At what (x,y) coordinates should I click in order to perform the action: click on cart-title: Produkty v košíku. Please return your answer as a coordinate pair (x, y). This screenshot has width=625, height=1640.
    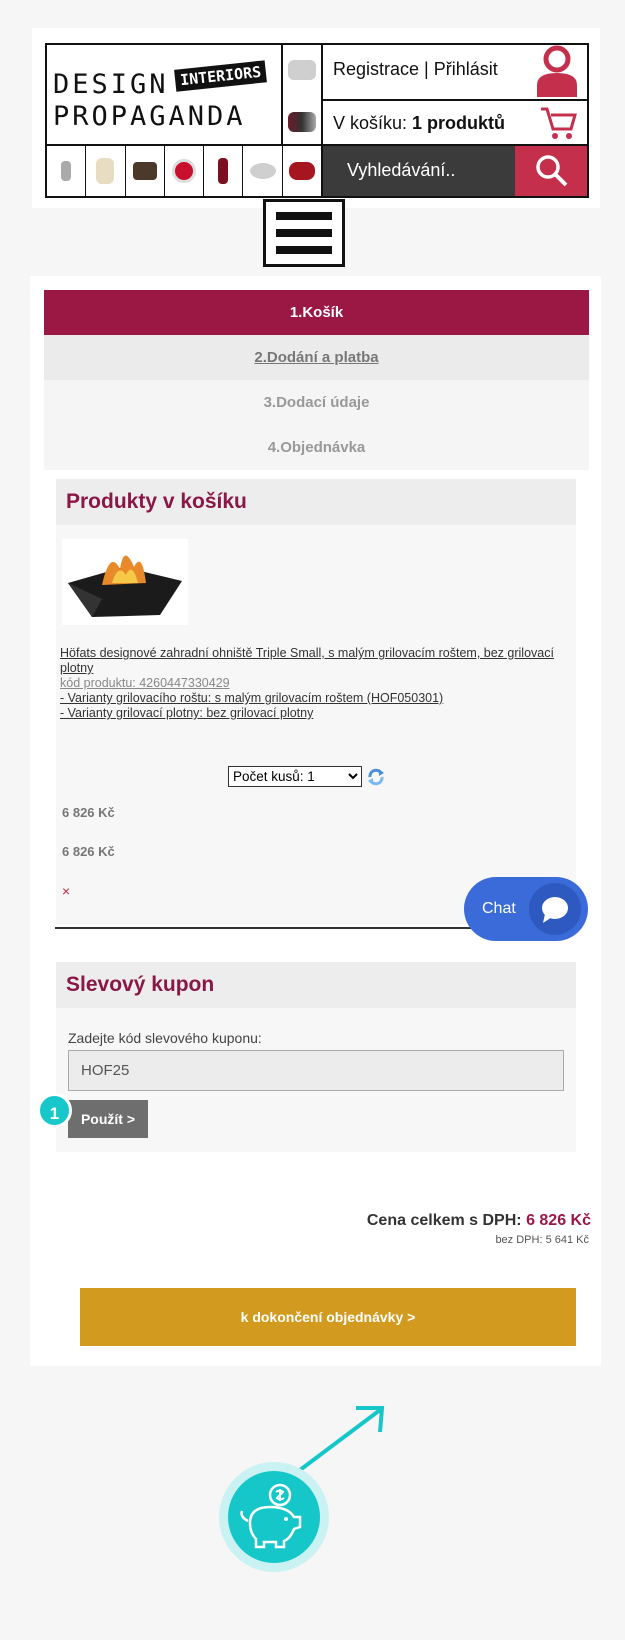
    Looking at the image, I should click on (316, 502).